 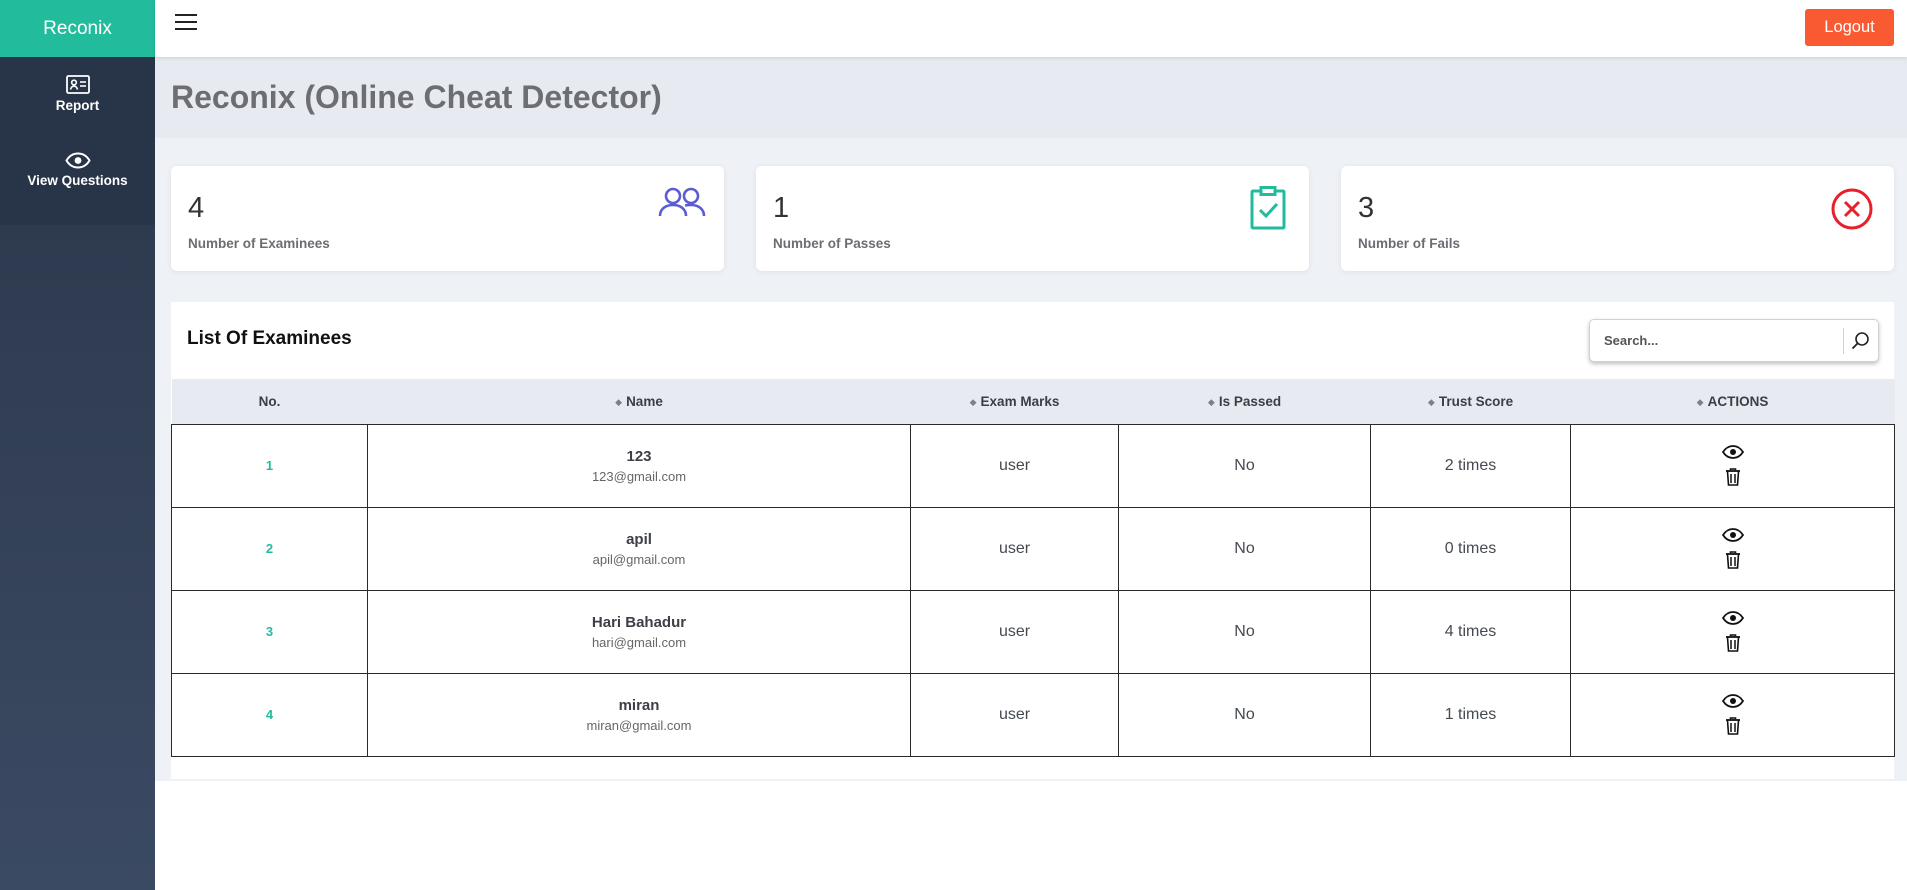 I want to click on column-header-no: No., so click(x=270, y=401).